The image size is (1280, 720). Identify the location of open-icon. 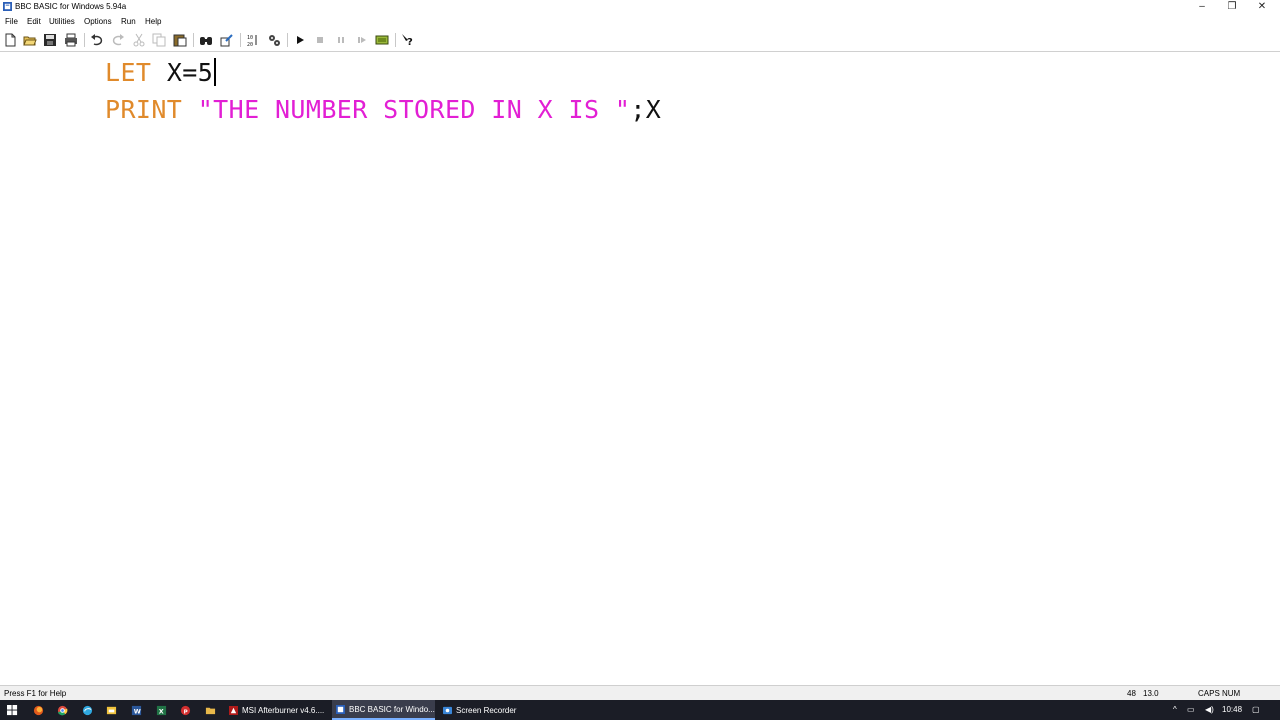
(30, 40).